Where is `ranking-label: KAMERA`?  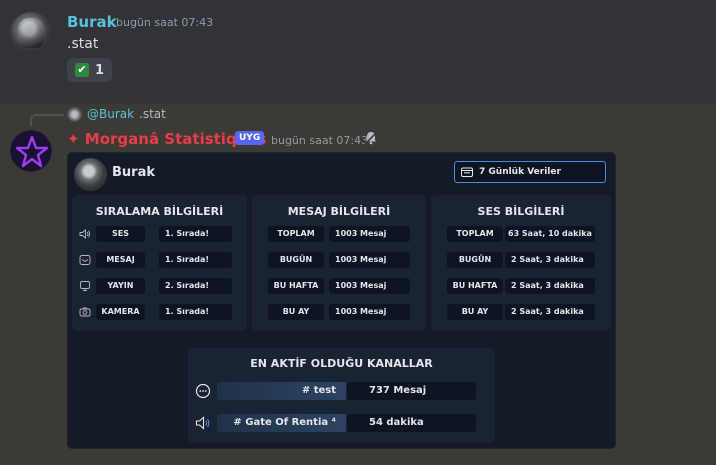
ranking-label: KAMERA is located at coordinates (120, 312).